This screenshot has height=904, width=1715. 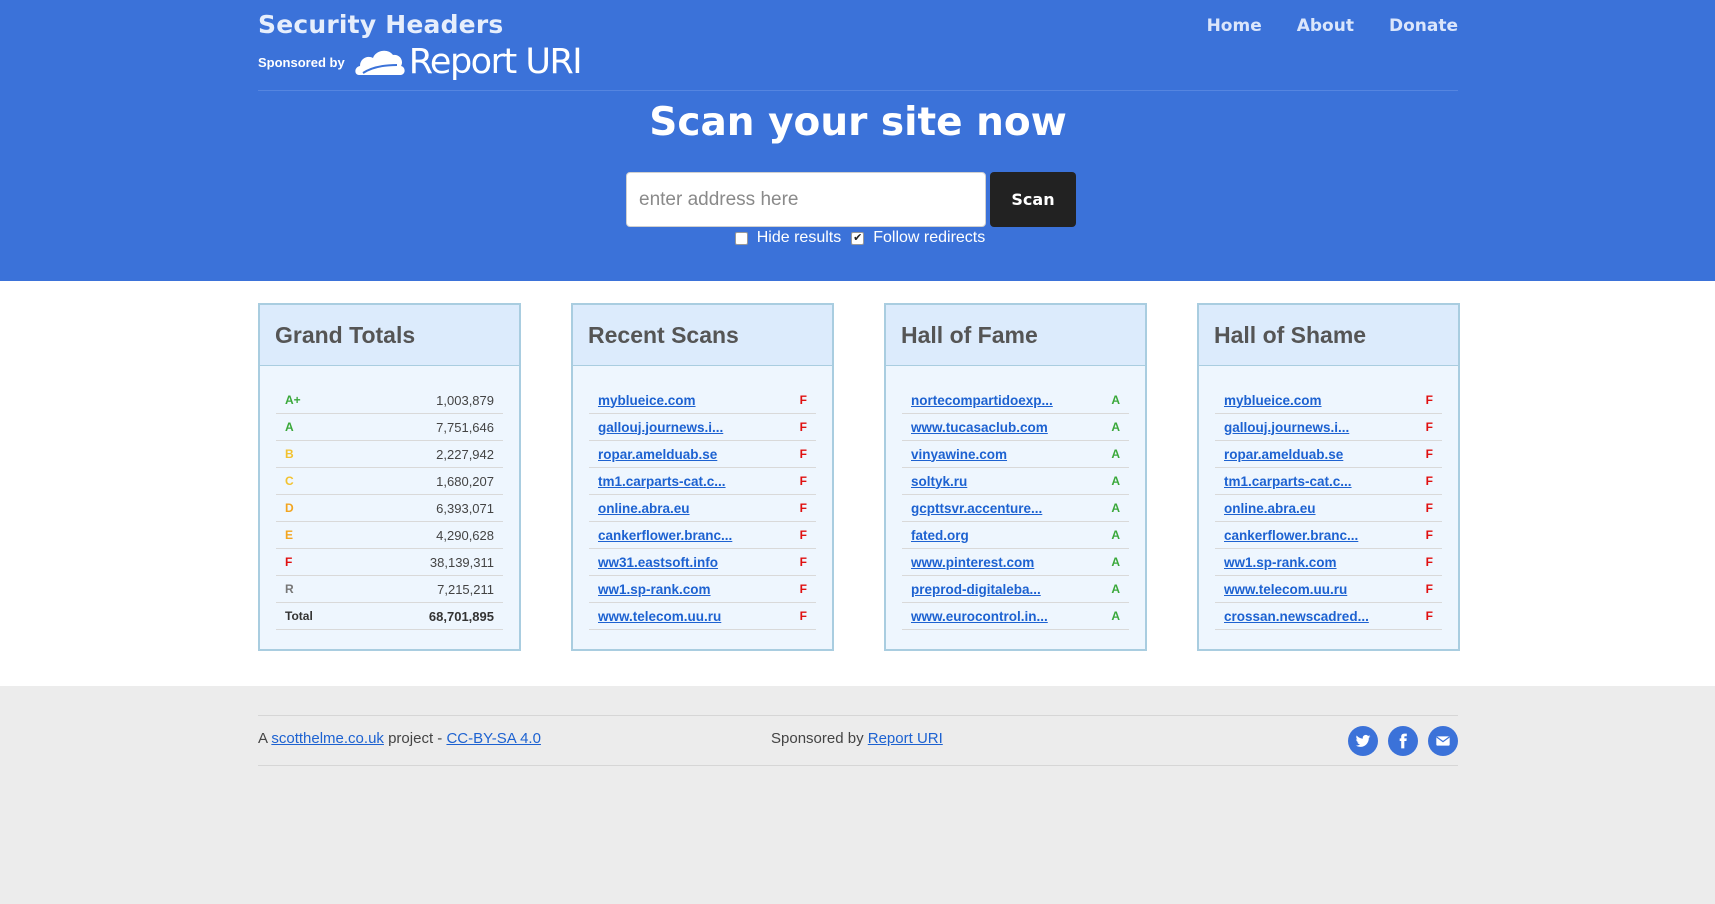 I want to click on totals-row: E 4,290,628, so click(x=389, y=535).